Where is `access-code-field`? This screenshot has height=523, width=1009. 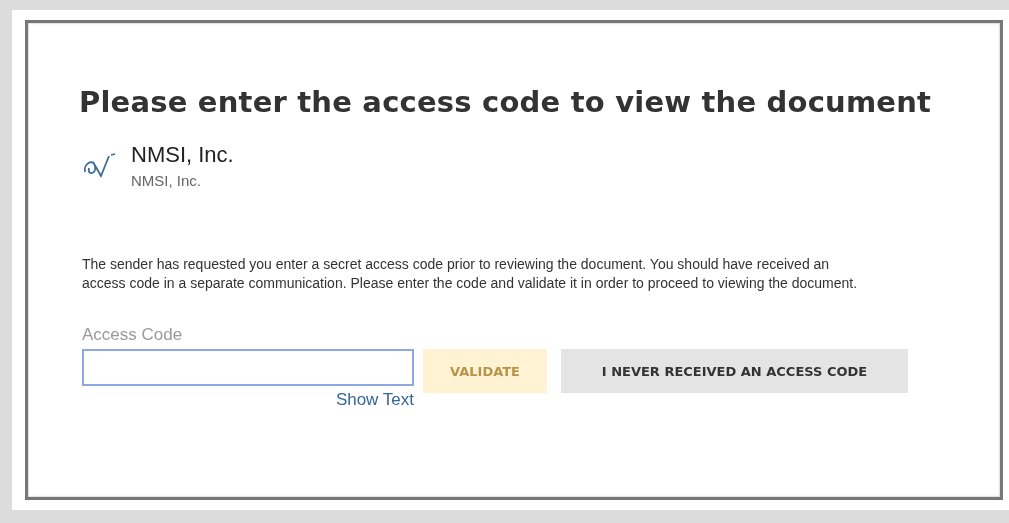 access-code-field is located at coordinates (248, 367).